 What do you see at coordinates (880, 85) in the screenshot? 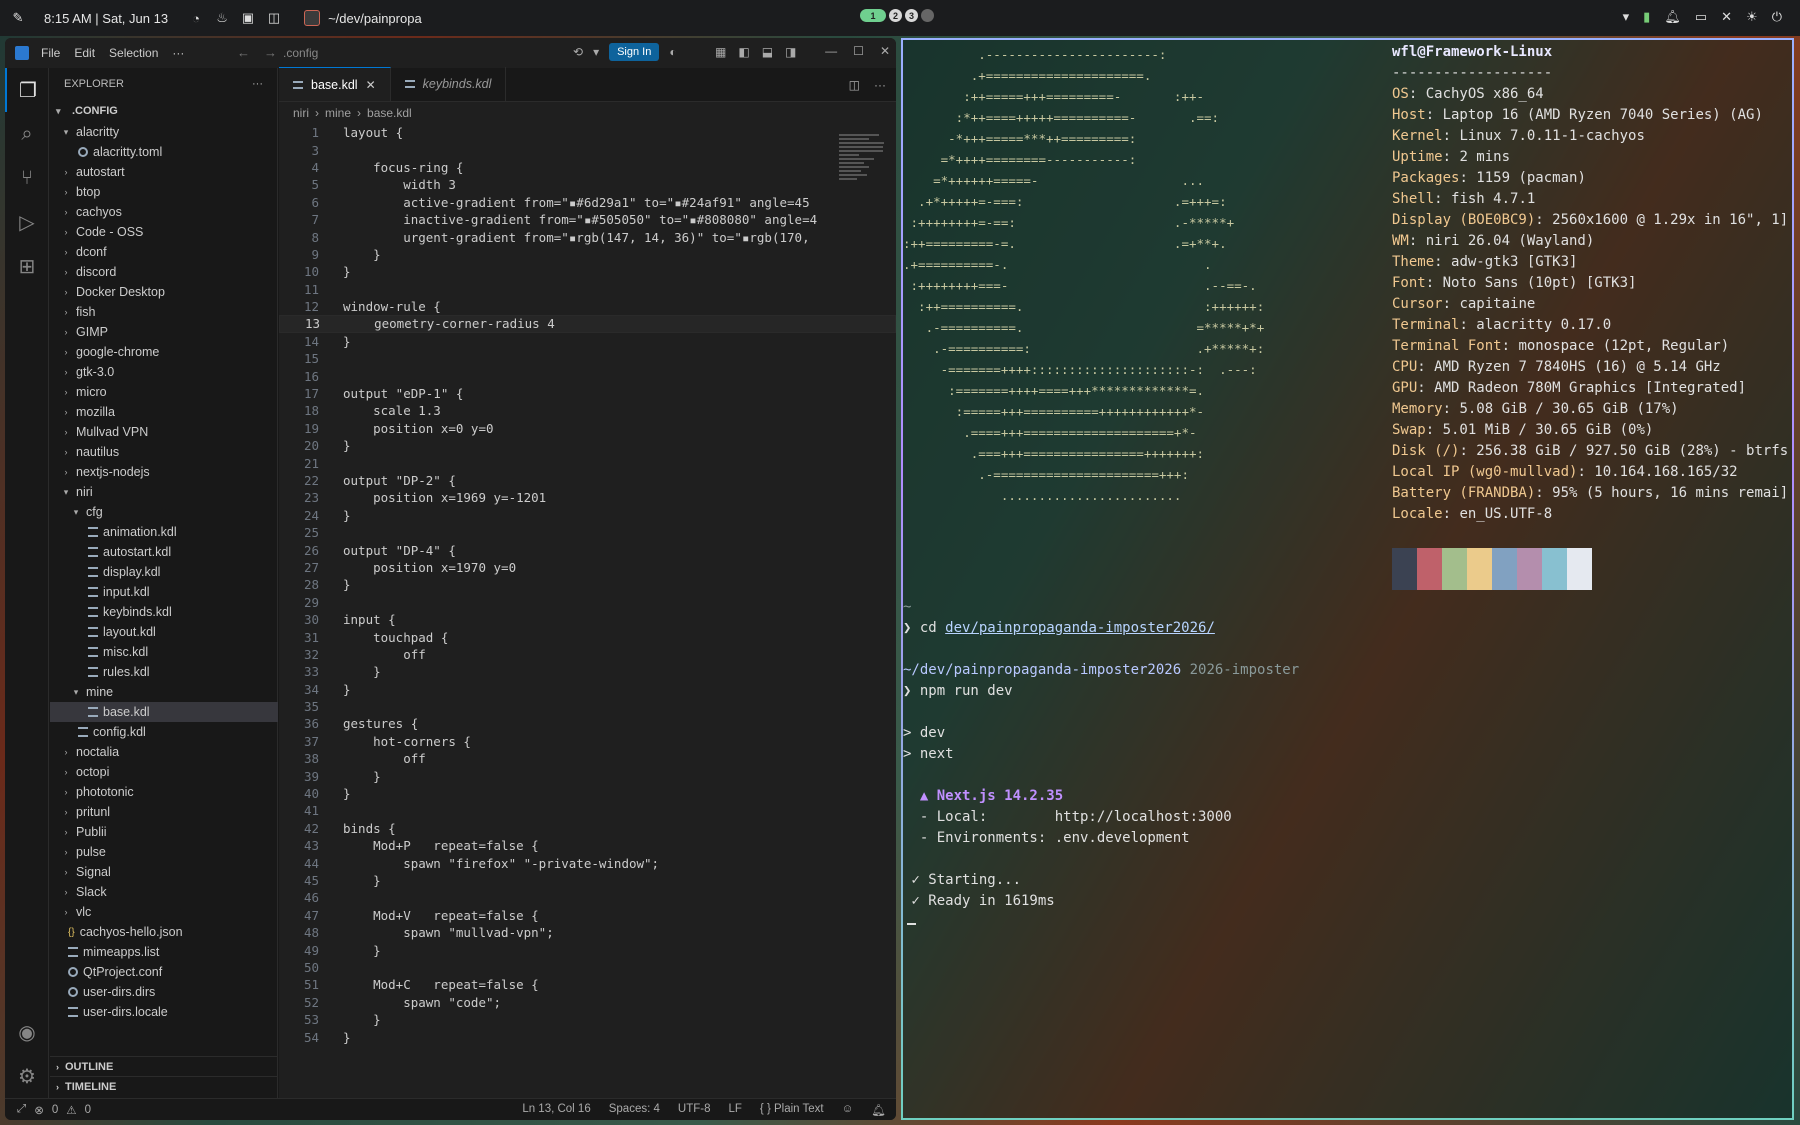
I see `more-actions-icon: ···` at bounding box center [880, 85].